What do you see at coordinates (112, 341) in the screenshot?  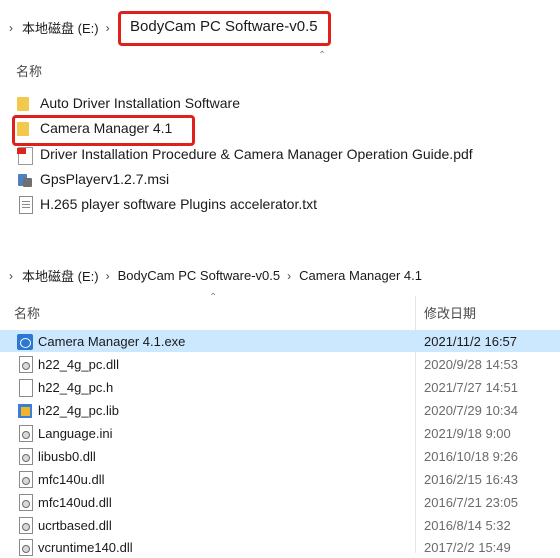 I see `file-name: Camera Manager 4.1.exe` at bounding box center [112, 341].